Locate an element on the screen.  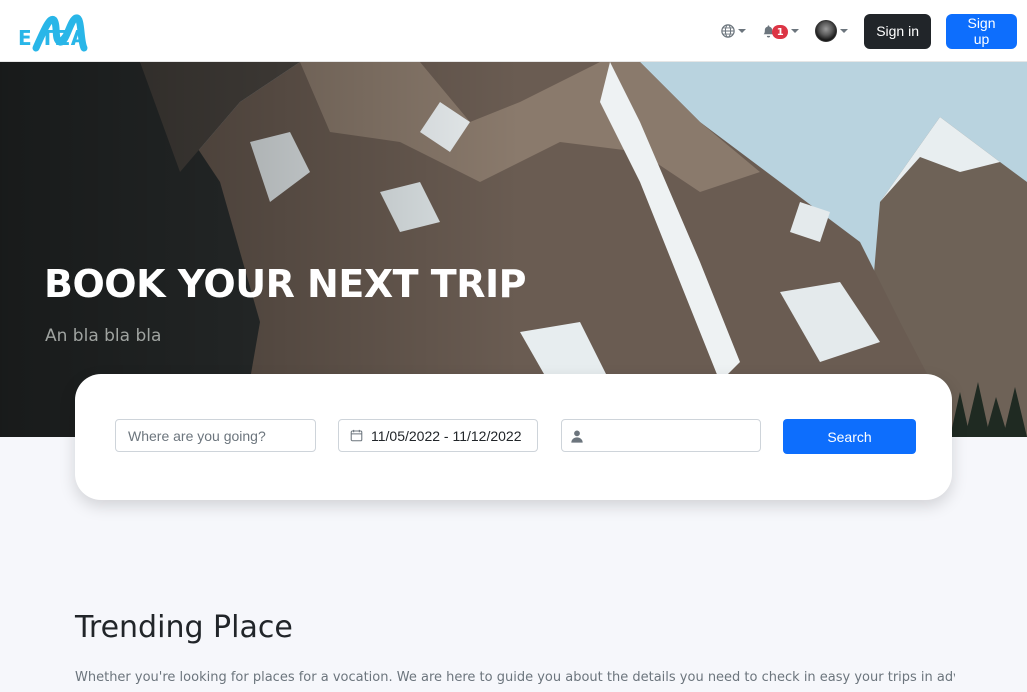
notifications-dropdown: 1 is located at coordinates (781, 31).